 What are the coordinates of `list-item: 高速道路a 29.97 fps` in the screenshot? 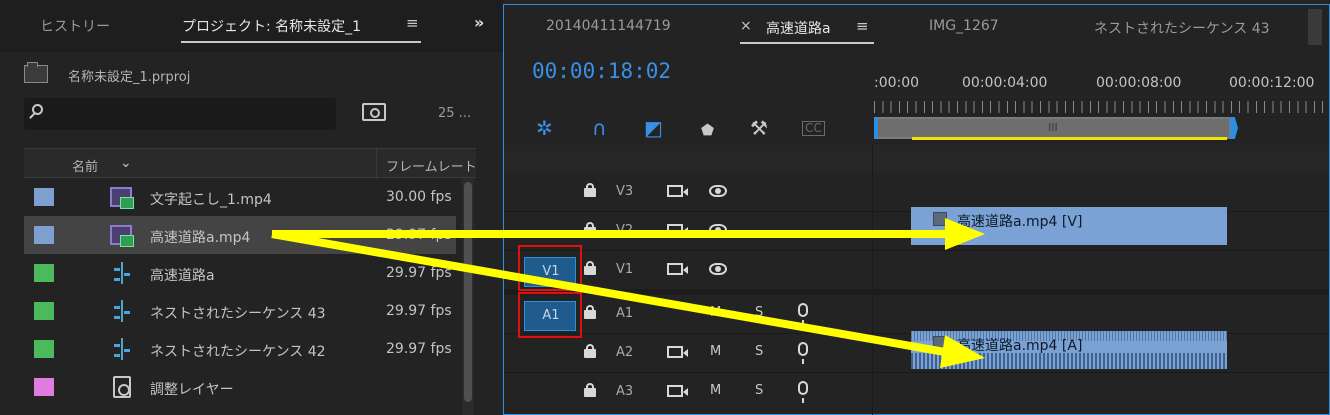 It's located at (240, 273).